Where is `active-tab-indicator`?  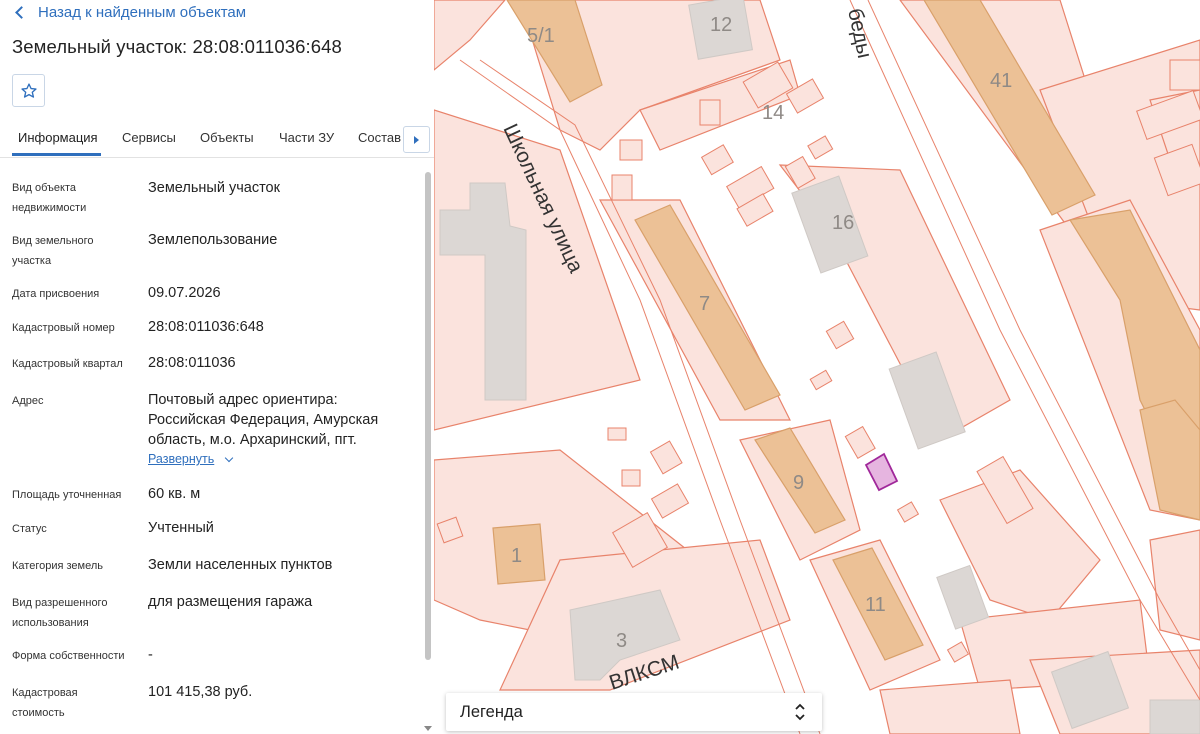
active-tab-indicator is located at coordinates (56, 154).